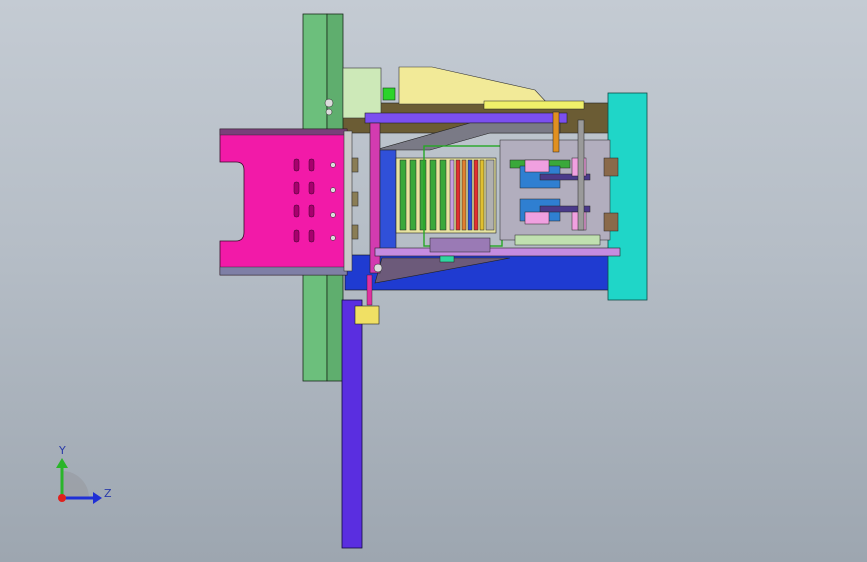 The height and width of the screenshot is (562, 867). I want to click on y-axis-label: Y, so click(62, 450).